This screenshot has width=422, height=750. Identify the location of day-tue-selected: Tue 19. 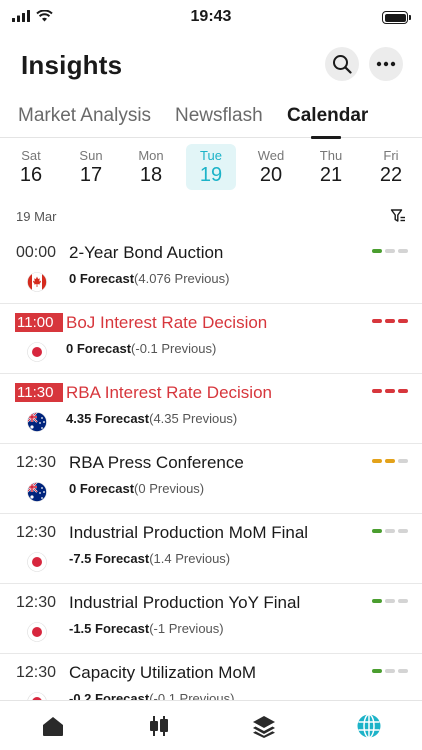
(211, 167).